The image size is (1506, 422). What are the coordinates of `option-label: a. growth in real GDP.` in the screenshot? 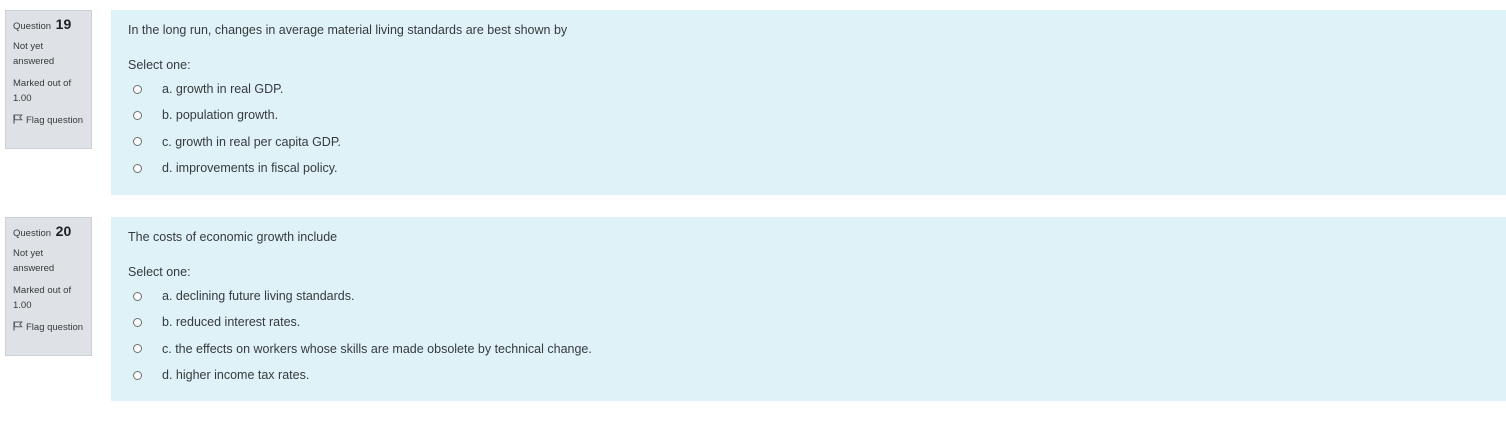 It's located at (223, 89).